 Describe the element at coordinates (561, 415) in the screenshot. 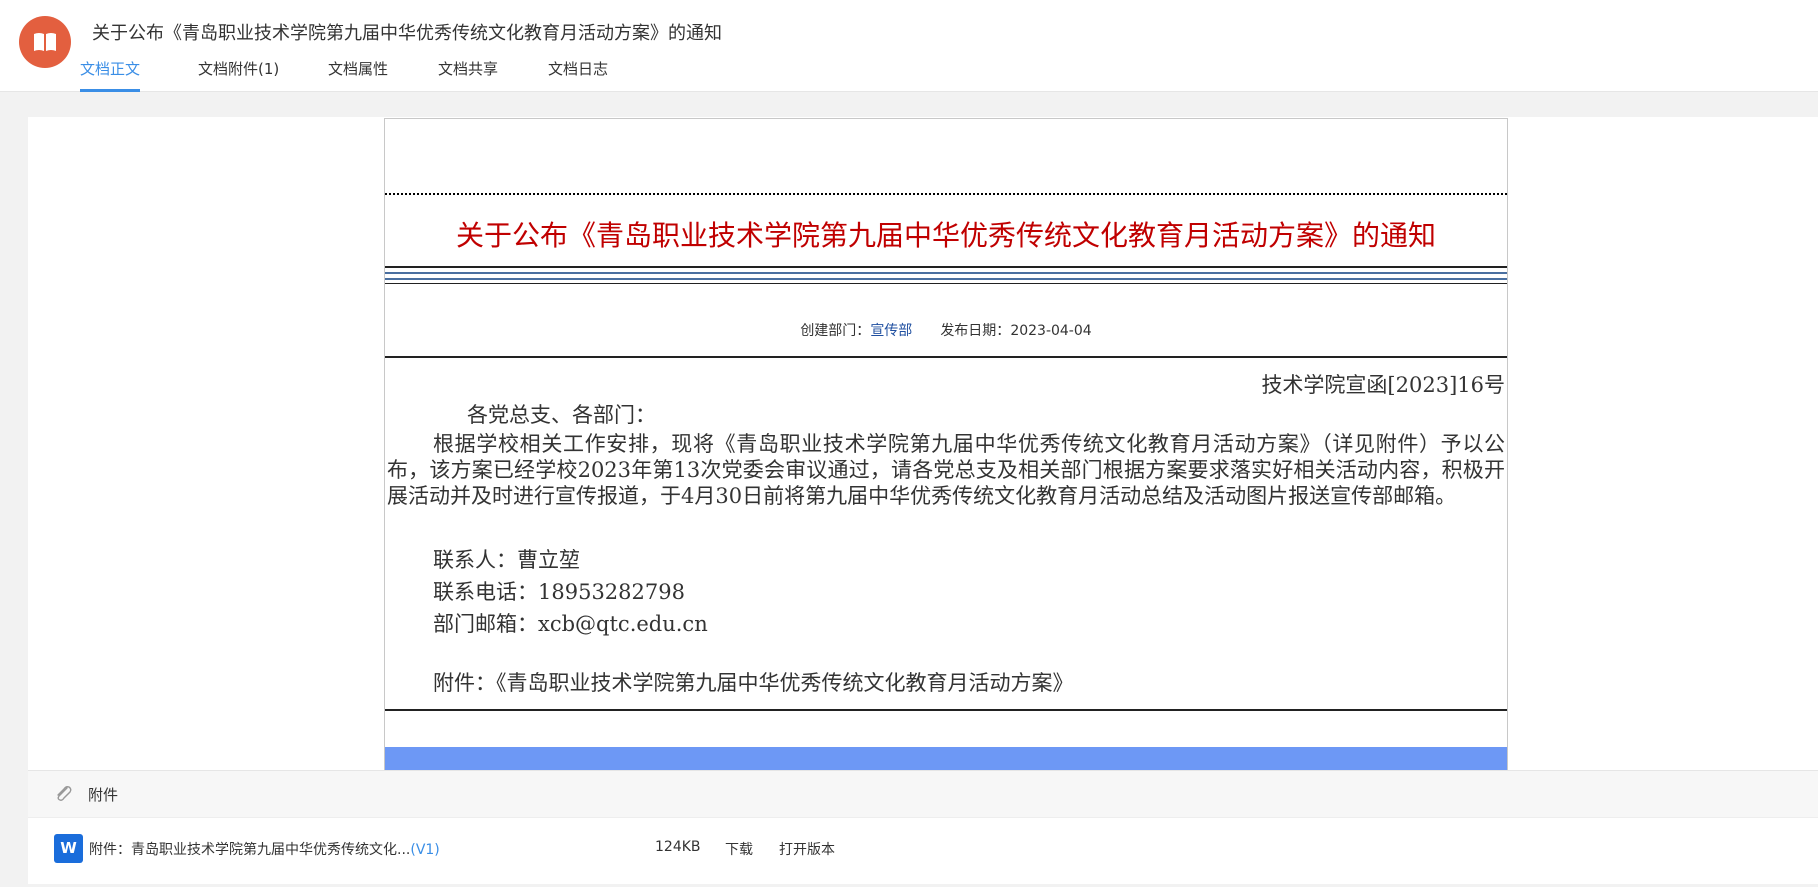

I see `greeting: 各党总支、各部门：` at that location.